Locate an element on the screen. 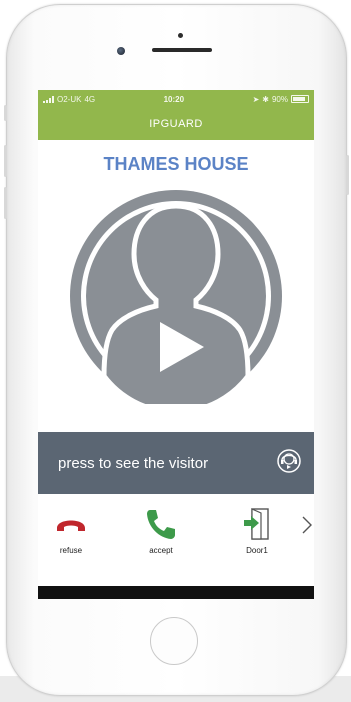 This screenshot has width=351, height=702. refuse-label: refuse is located at coordinates (71, 550).